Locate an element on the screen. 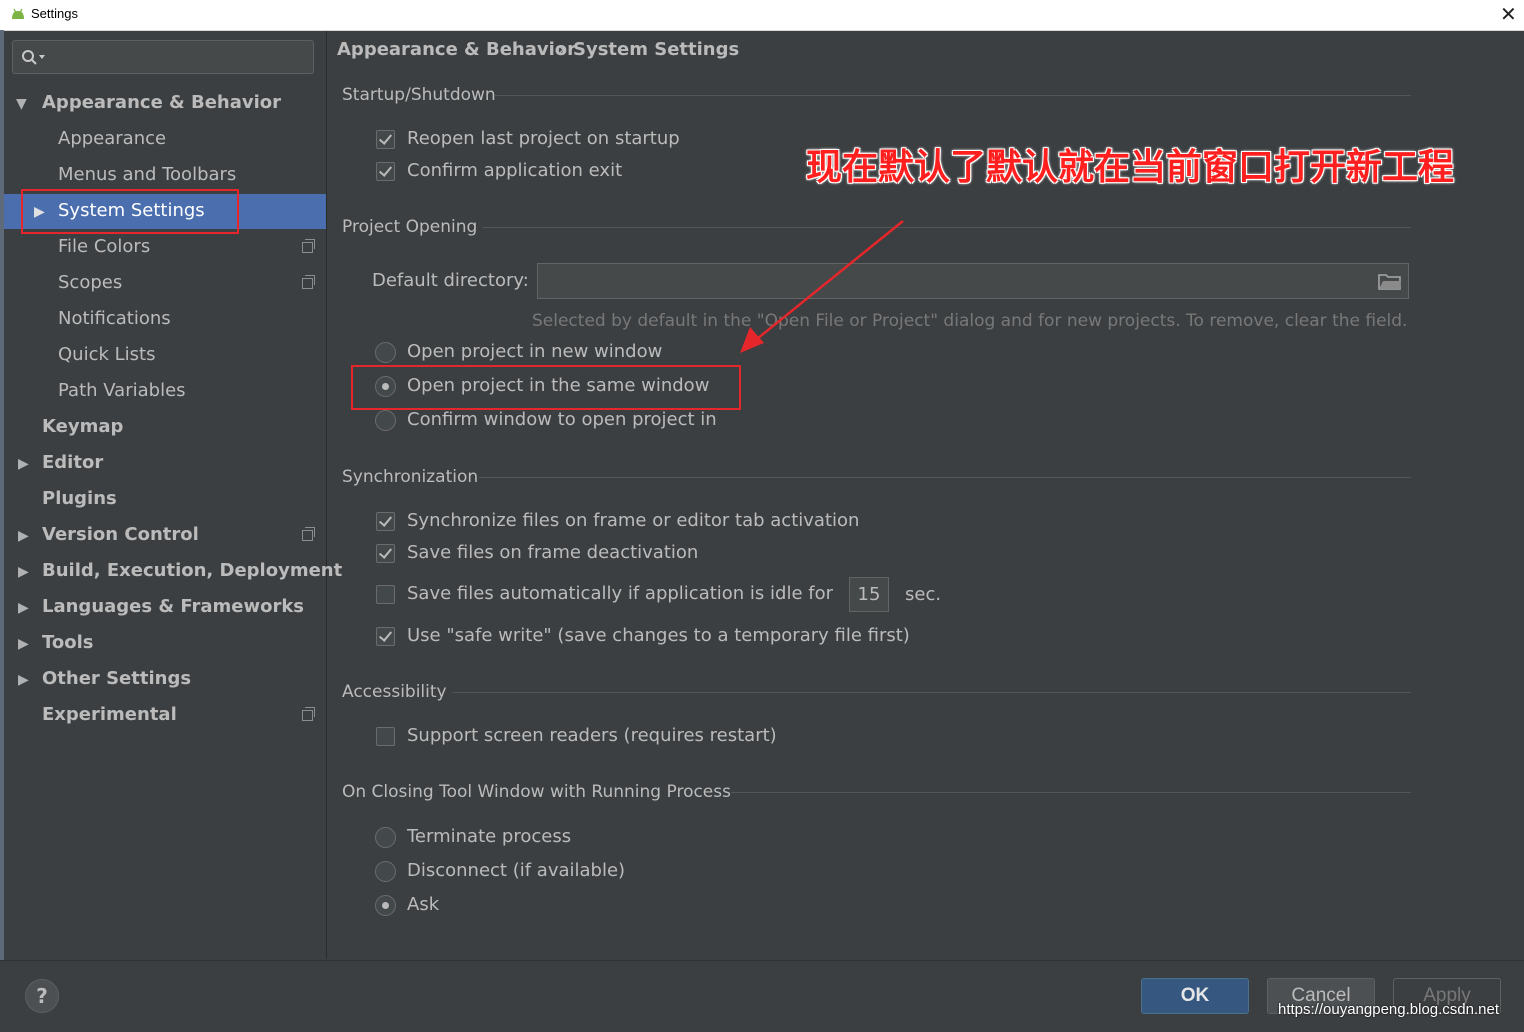 This screenshot has height=1032, width=1524. reopen-project-checkbox is located at coordinates (385, 139).